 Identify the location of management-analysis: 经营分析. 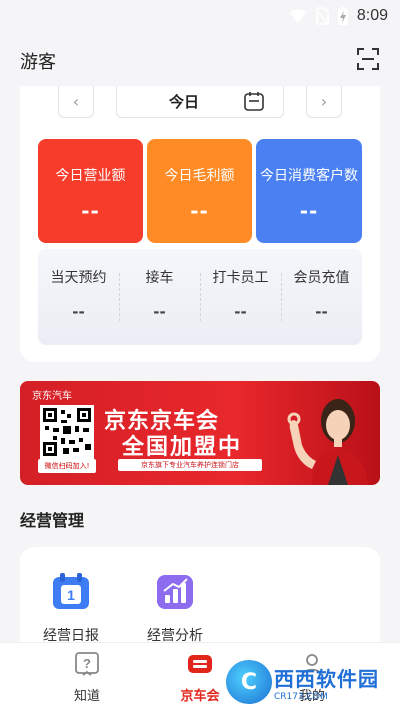
(175, 608).